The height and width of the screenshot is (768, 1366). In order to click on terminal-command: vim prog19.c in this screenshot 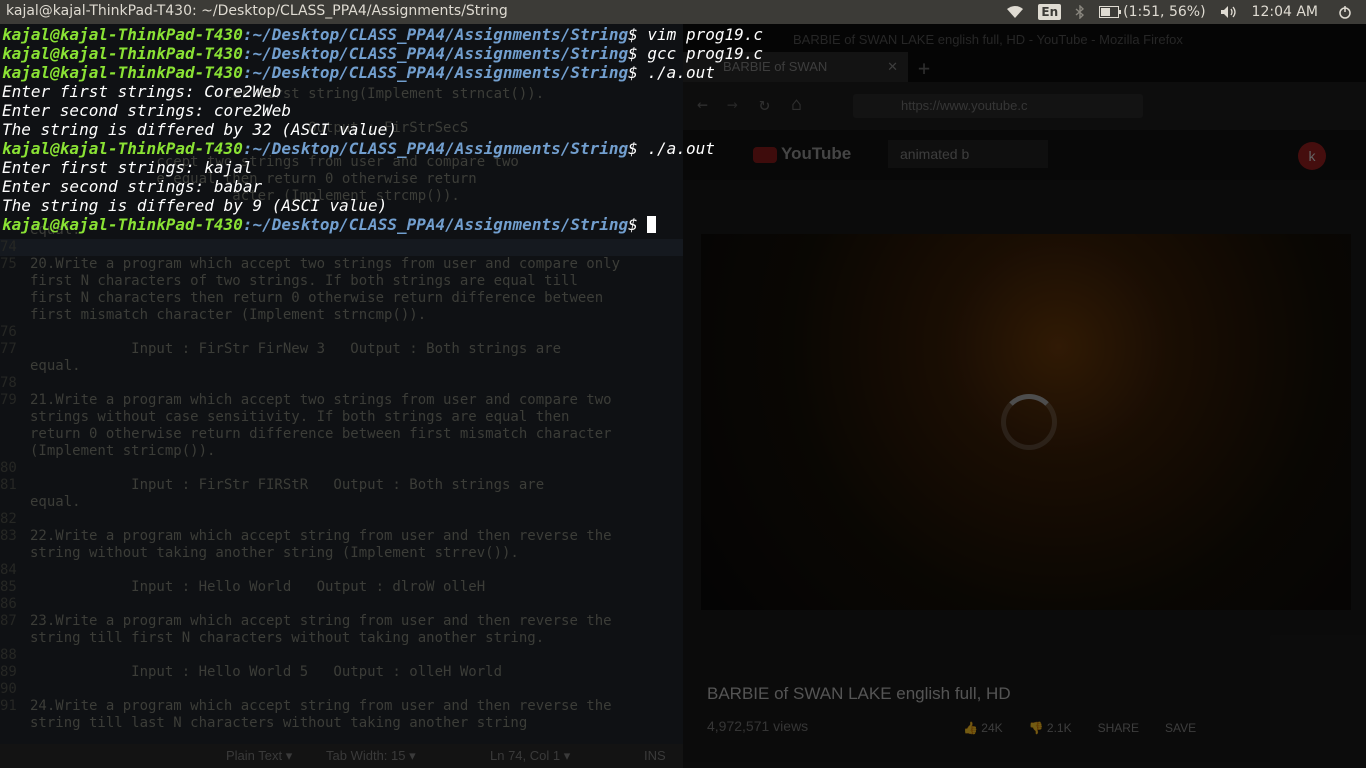, I will do `click(705, 34)`.